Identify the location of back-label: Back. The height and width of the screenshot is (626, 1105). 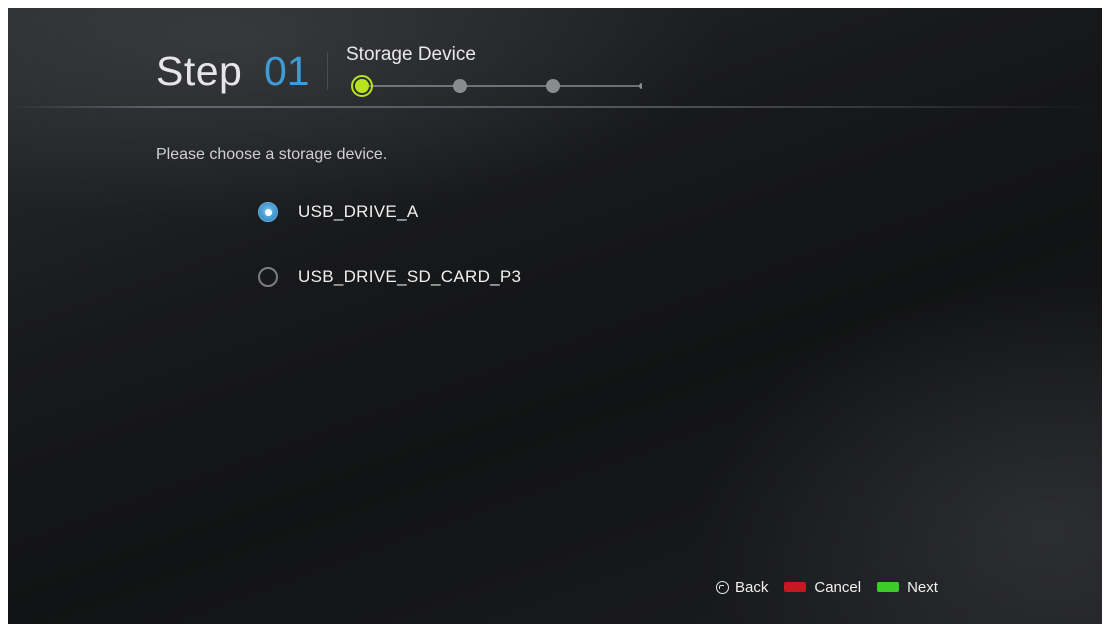
(752, 587).